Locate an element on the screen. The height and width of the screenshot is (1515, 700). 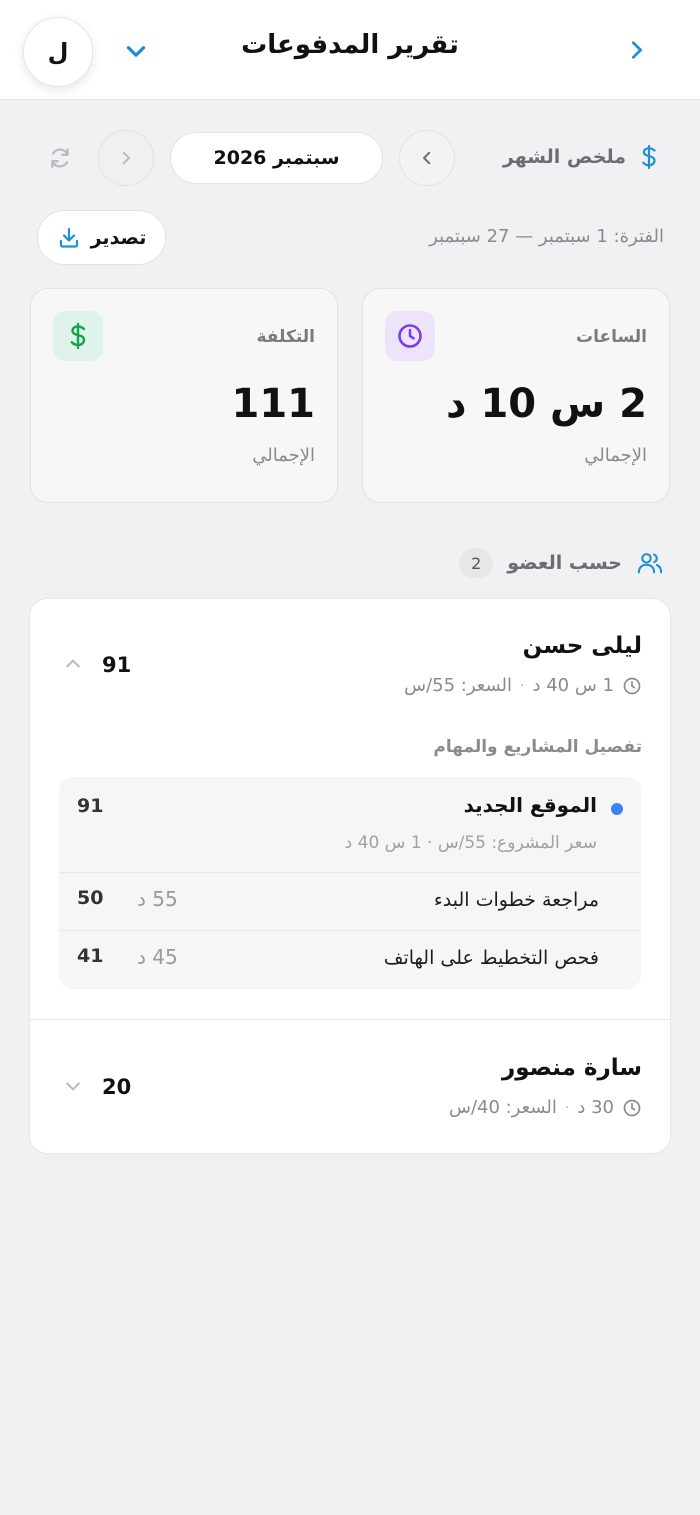
member-name: ليلى حسن is located at coordinates (582, 646).